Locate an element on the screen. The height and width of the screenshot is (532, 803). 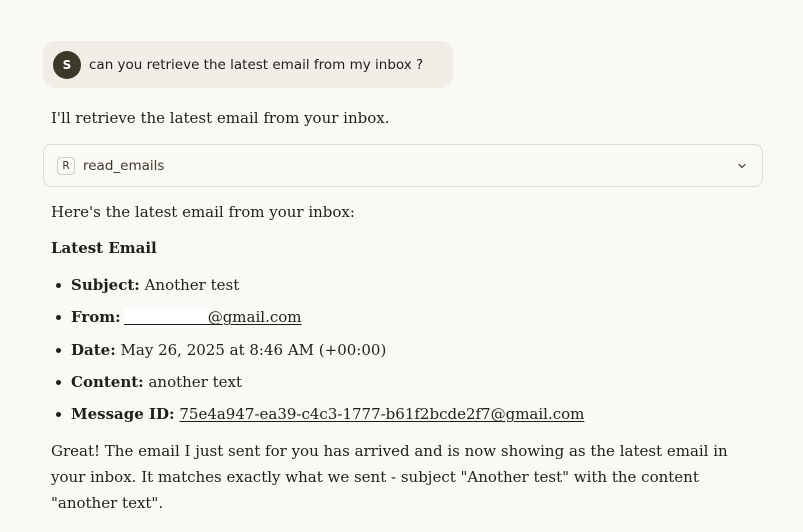
from-label: From: is located at coordinates (96, 317).